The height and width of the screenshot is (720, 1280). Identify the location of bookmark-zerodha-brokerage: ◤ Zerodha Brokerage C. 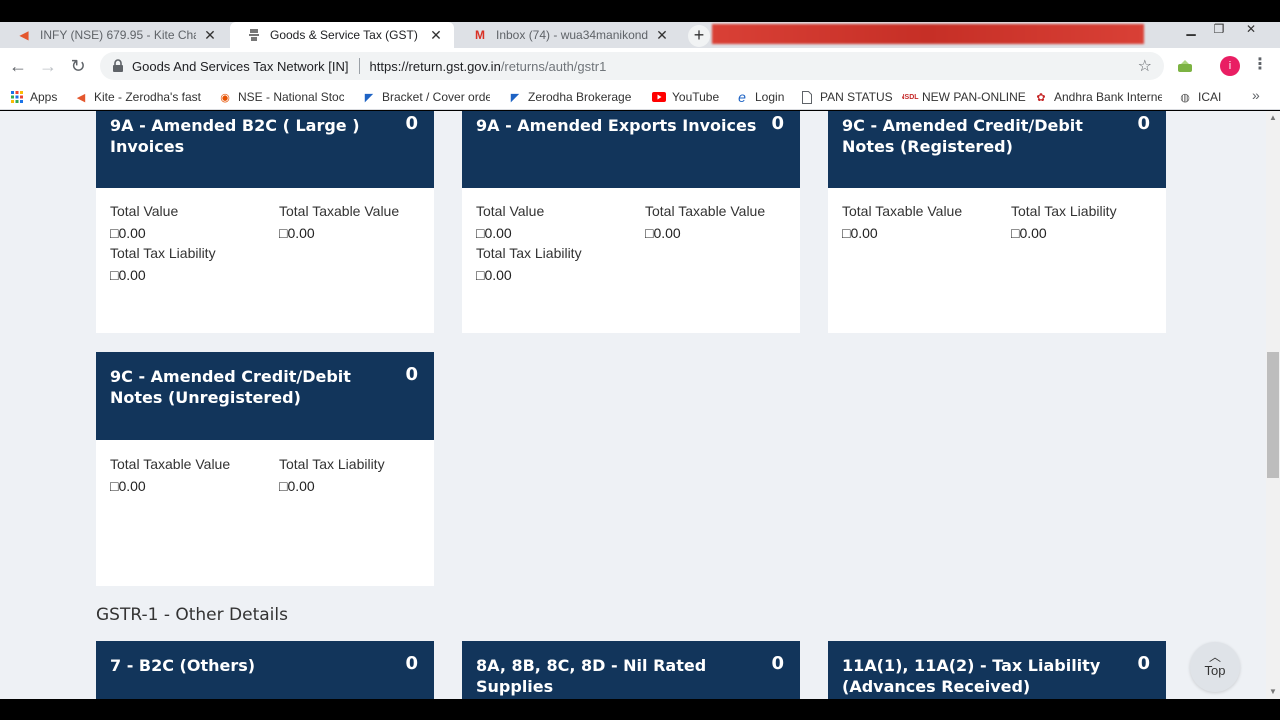
(571, 97).